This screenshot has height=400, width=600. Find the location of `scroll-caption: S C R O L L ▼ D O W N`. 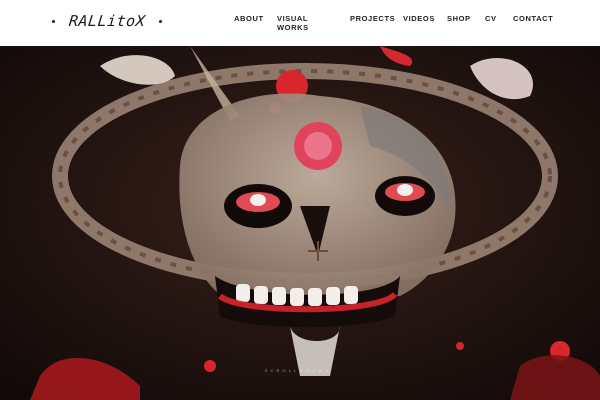

scroll-caption: S C R O L L ▼ D O W N is located at coordinates (297, 370).